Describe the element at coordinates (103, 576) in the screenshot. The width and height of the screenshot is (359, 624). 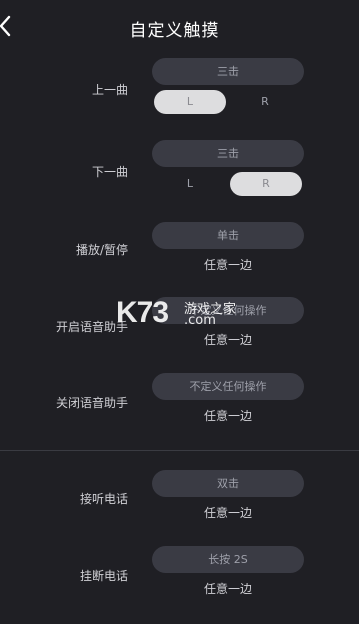
I see `row-label-hang-up-call: 挂断电话` at that location.